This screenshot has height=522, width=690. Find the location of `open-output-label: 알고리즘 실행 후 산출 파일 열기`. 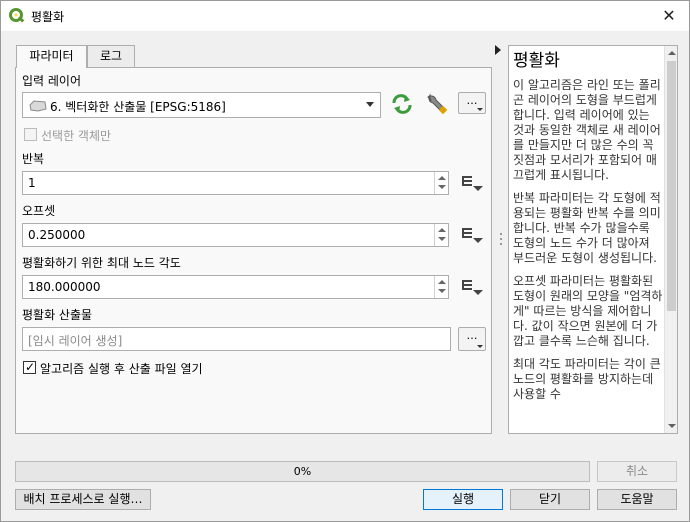

open-output-label: 알고리즘 실행 후 산출 파일 열기 is located at coordinates (121, 369).